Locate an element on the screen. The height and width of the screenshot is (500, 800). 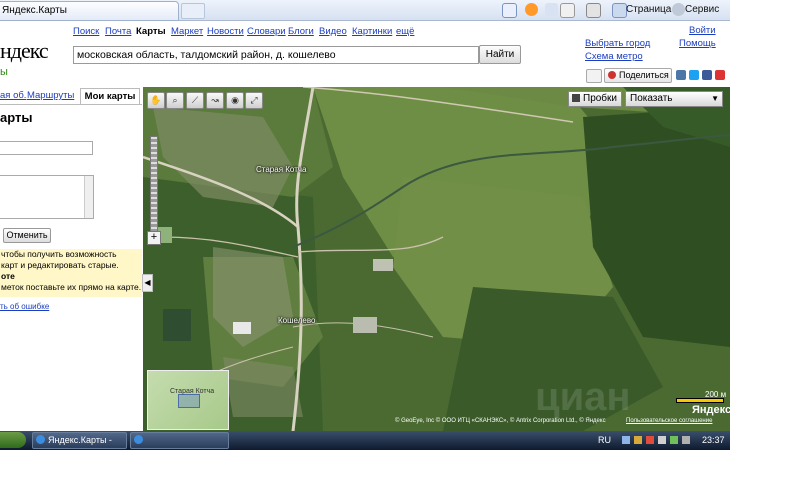
hint-line: меток поставьте их прямо на карте. is located at coordinates (71, 287).